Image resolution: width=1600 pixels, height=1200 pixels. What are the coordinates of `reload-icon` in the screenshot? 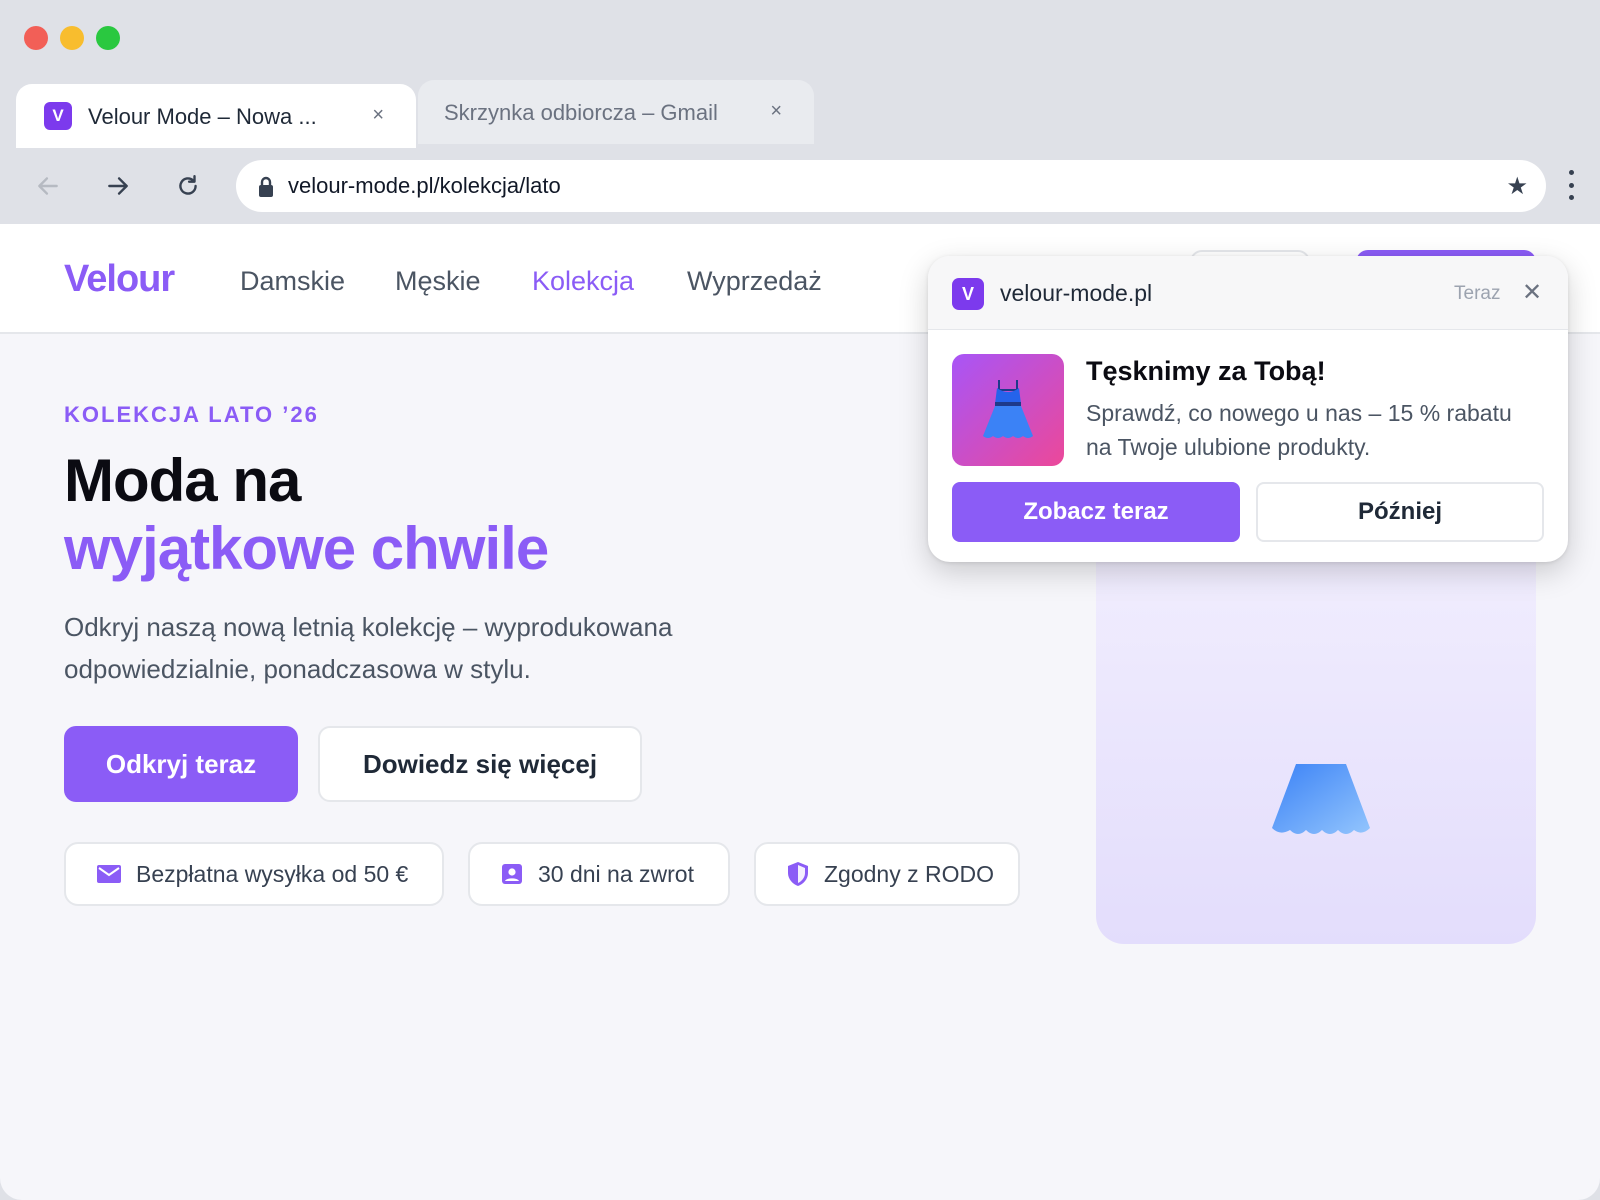 It's located at (188, 185).